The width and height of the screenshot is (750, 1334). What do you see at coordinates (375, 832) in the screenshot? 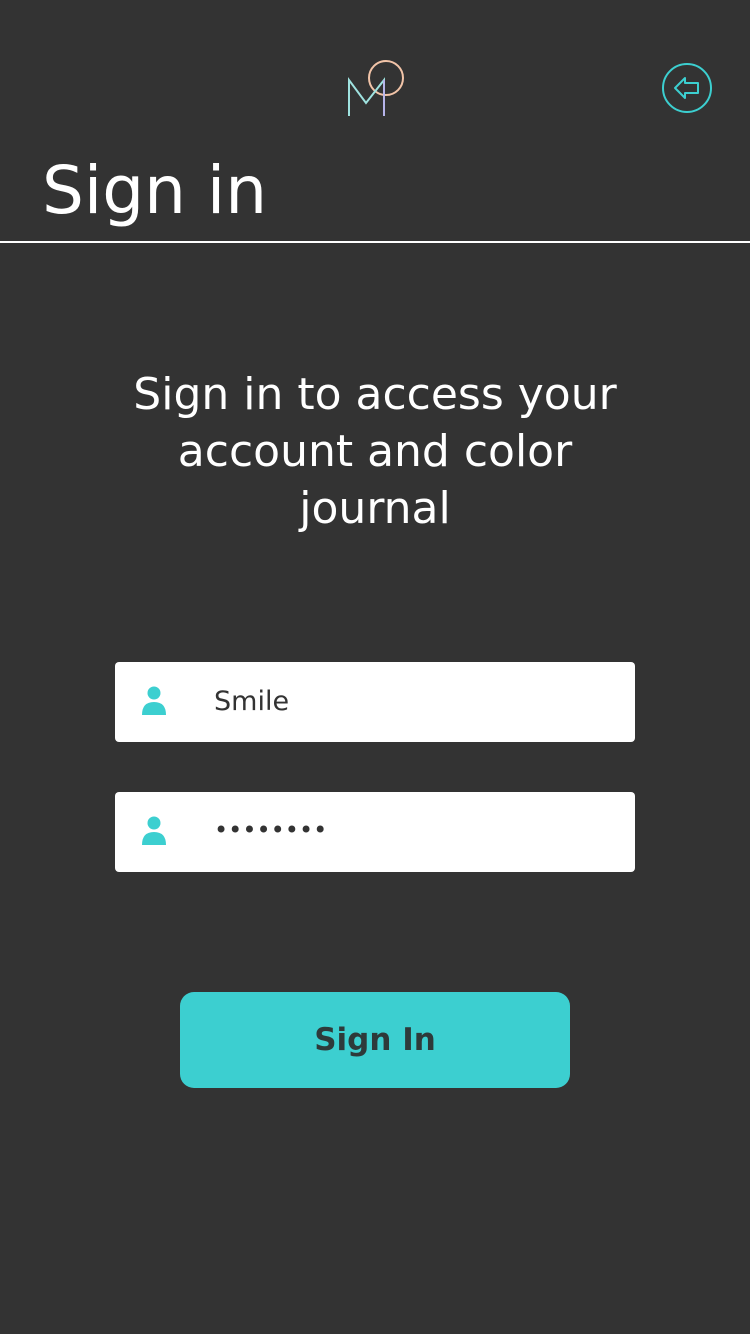
I see `password-field: ••••••••` at bounding box center [375, 832].